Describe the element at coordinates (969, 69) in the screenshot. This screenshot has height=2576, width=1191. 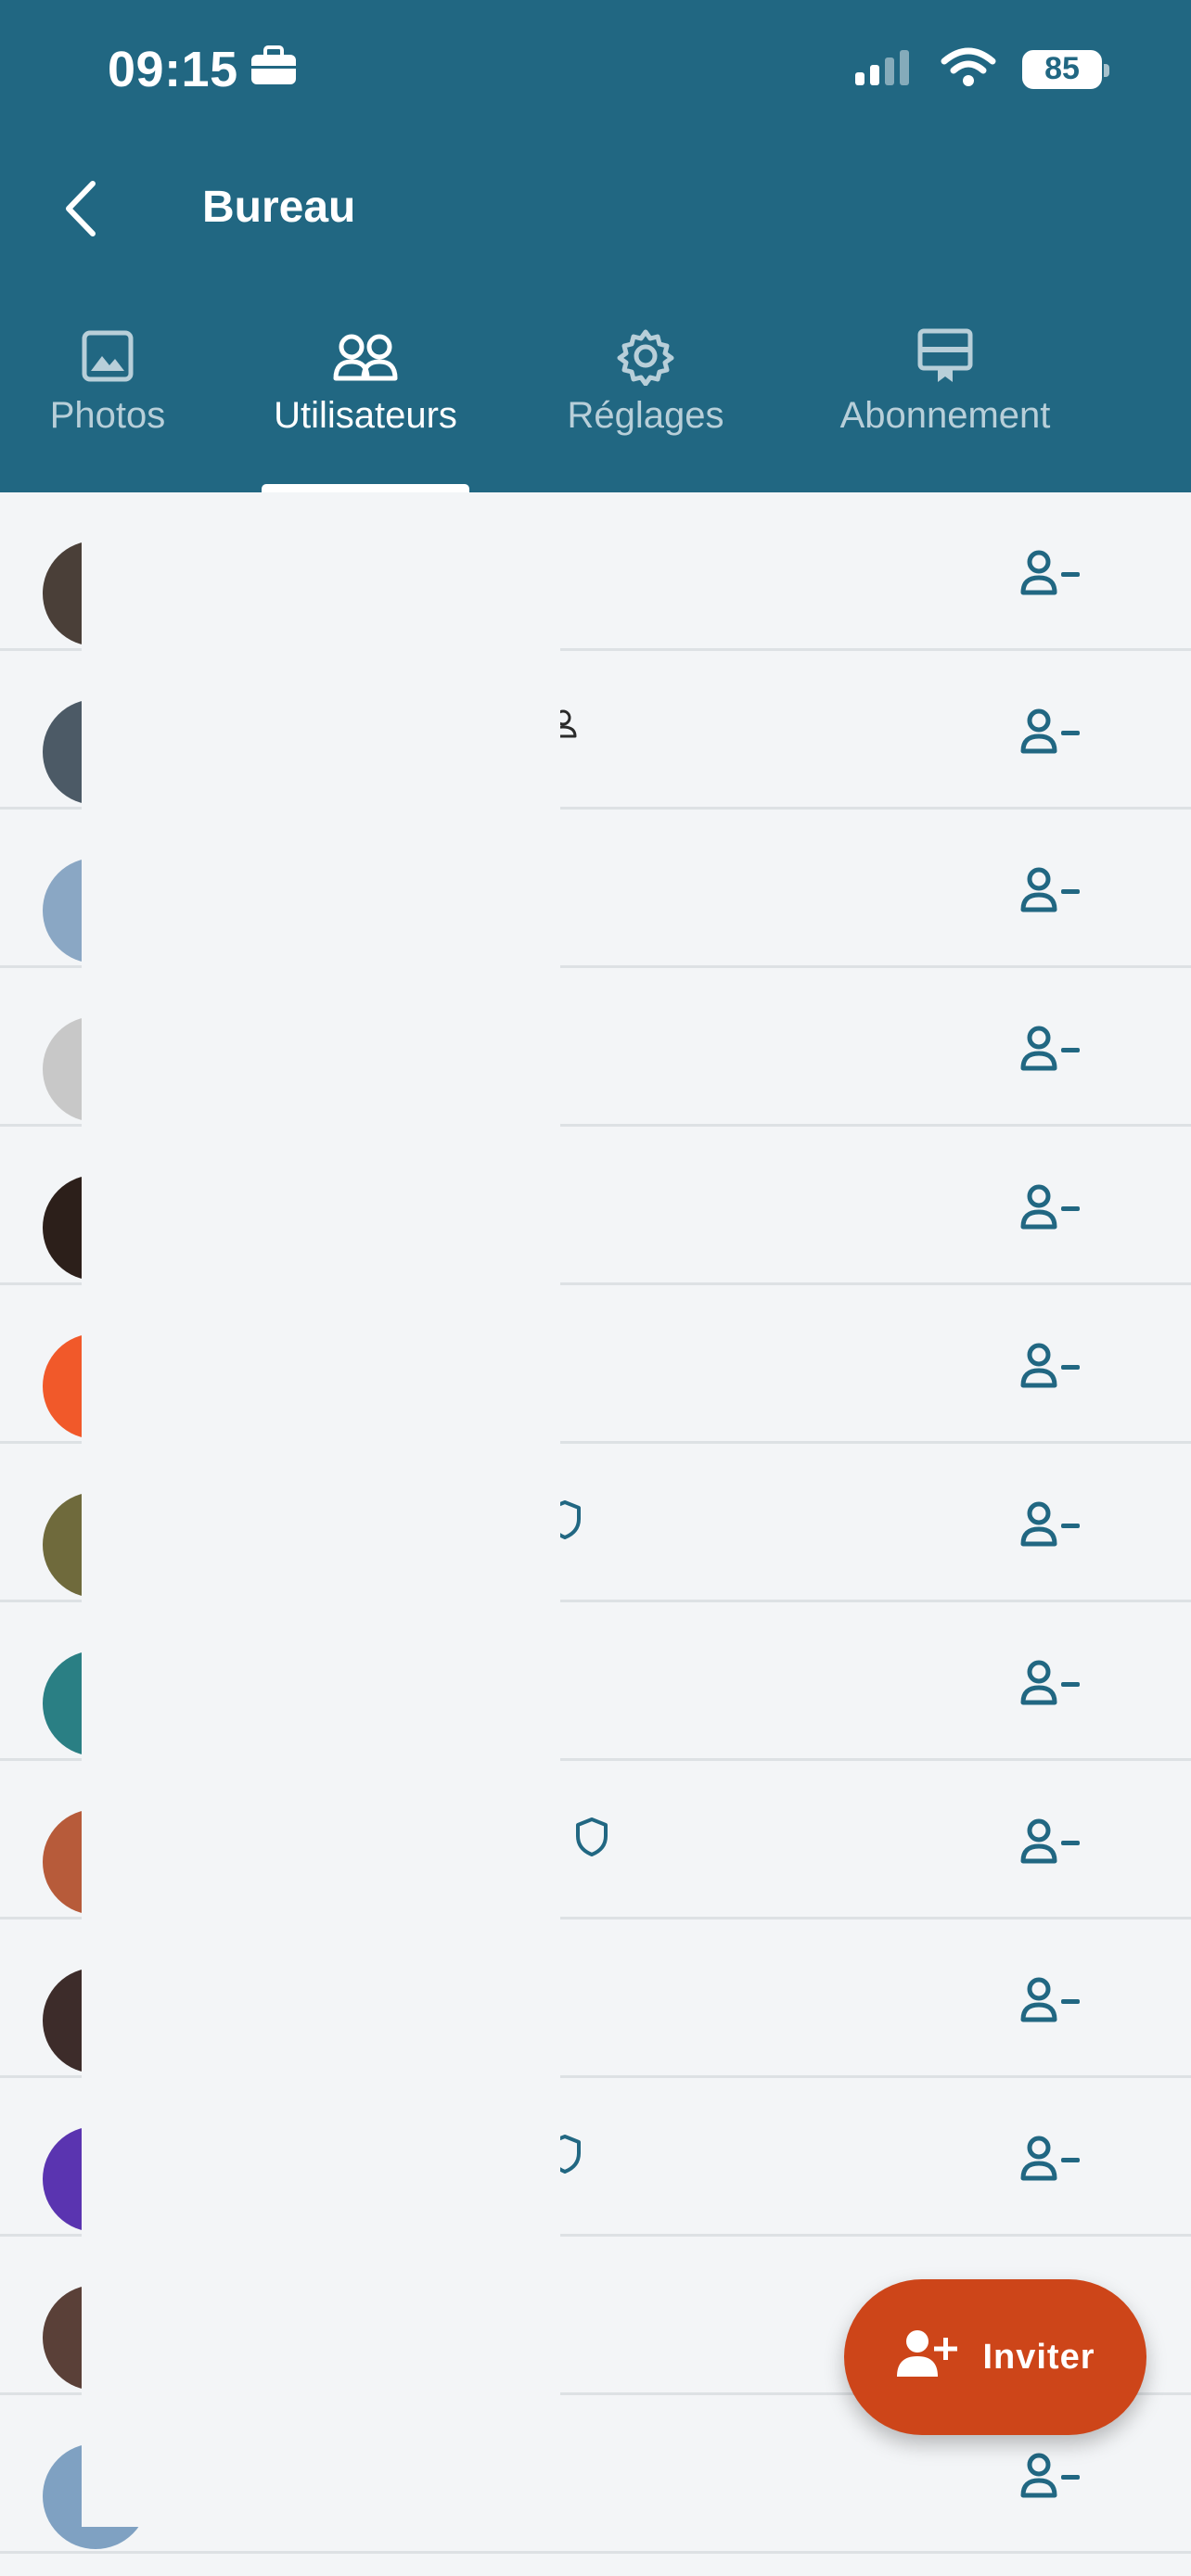
I see `wifi-icon` at that location.